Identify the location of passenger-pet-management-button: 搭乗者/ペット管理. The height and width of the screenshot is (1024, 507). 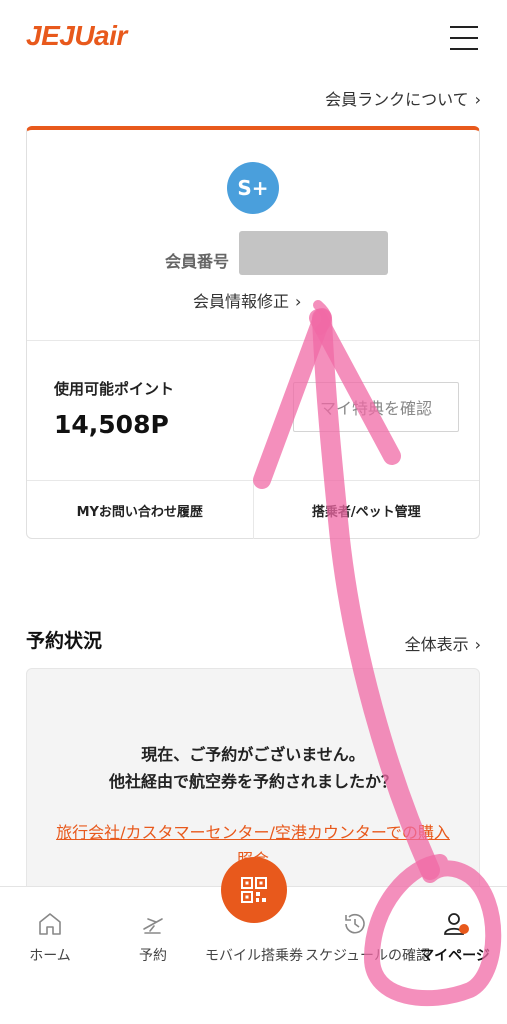
(366, 510).